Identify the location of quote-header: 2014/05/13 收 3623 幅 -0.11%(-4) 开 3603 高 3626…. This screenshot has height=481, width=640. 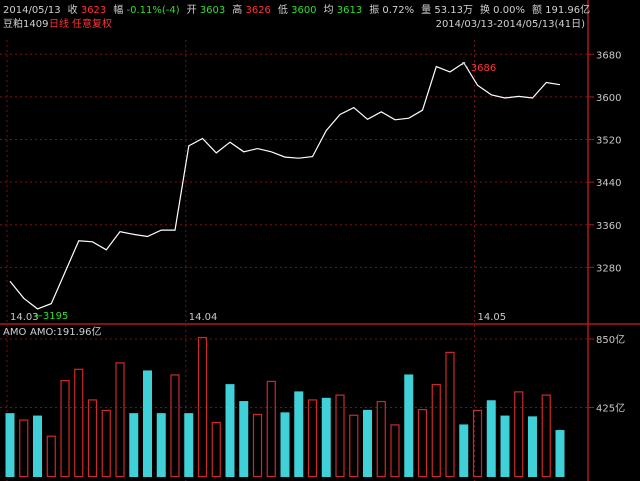
(296, 16).